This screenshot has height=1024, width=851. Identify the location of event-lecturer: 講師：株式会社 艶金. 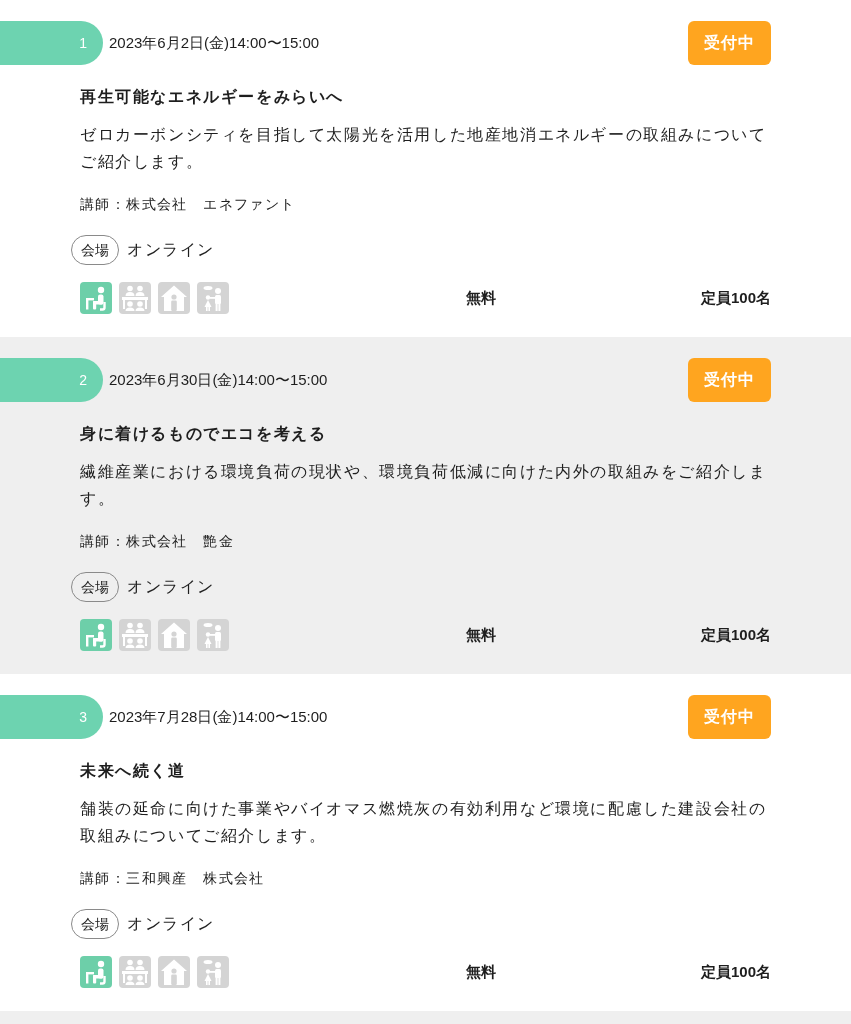
(157, 541).